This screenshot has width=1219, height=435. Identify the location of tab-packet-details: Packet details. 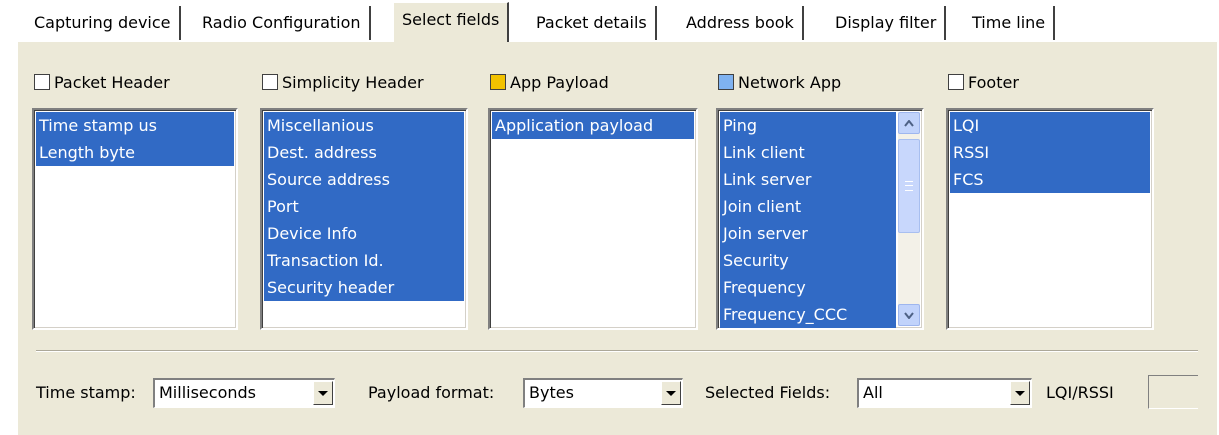
(592, 23).